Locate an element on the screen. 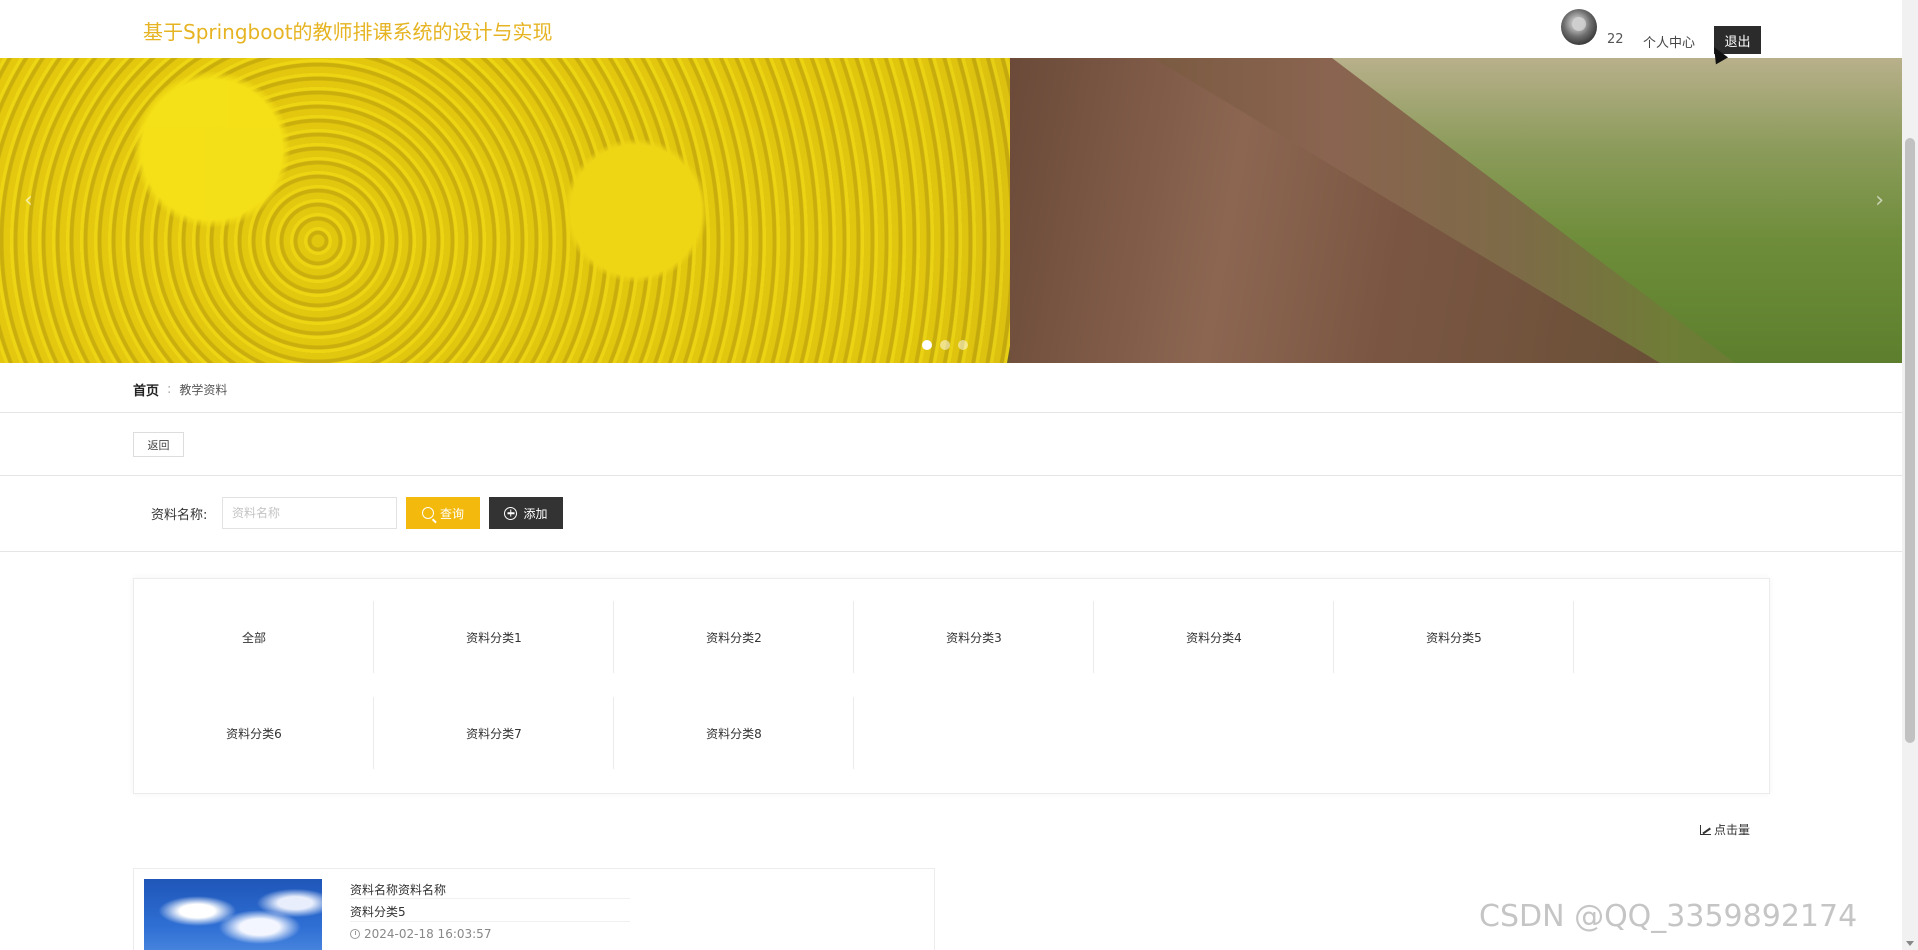 Image resolution: width=1918 pixels, height=950 pixels. item-time: 2024-02-18 16:03:57 is located at coordinates (420, 934).